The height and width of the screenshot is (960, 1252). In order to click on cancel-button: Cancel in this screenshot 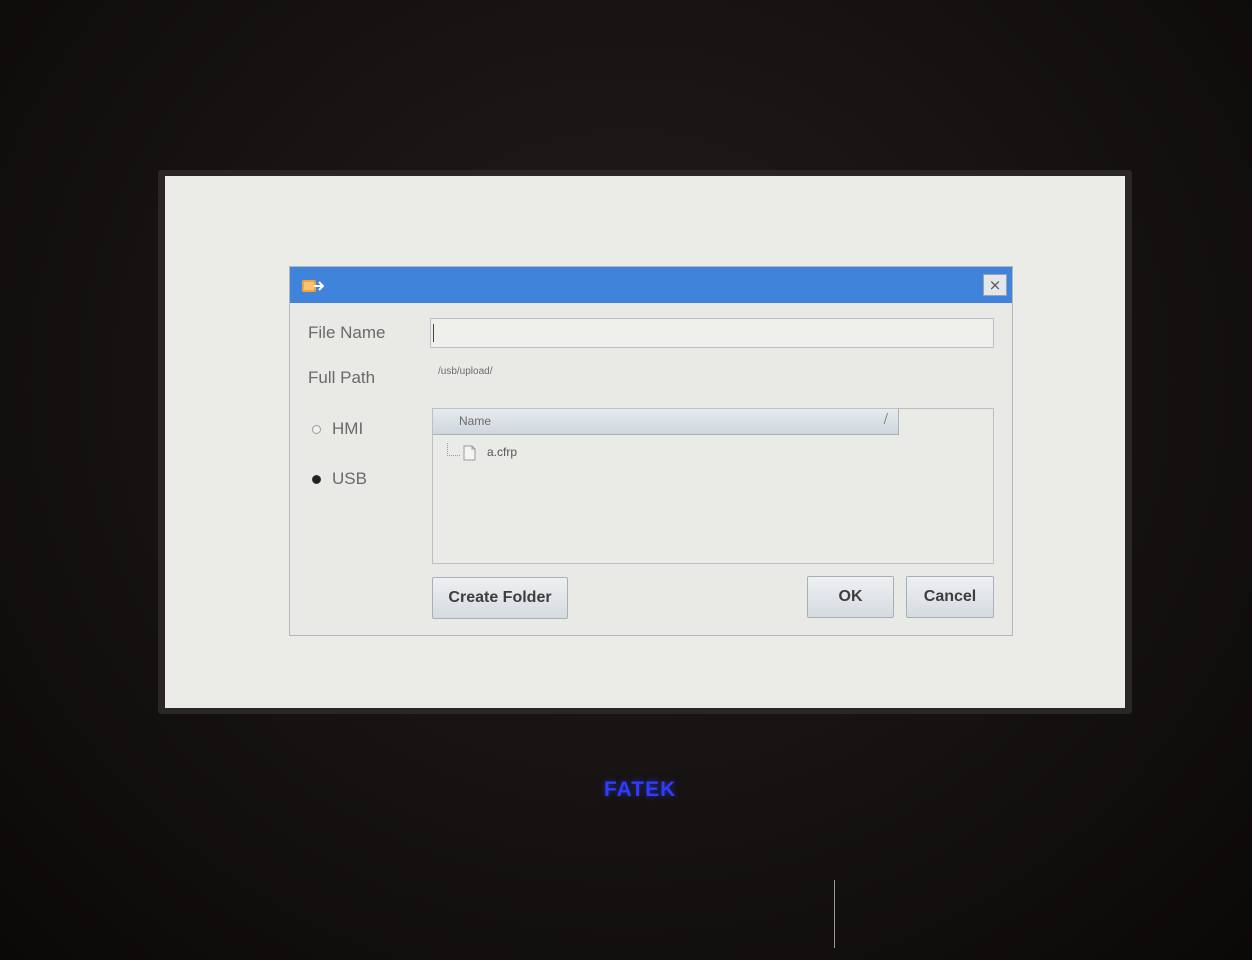, I will do `click(950, 597)`.